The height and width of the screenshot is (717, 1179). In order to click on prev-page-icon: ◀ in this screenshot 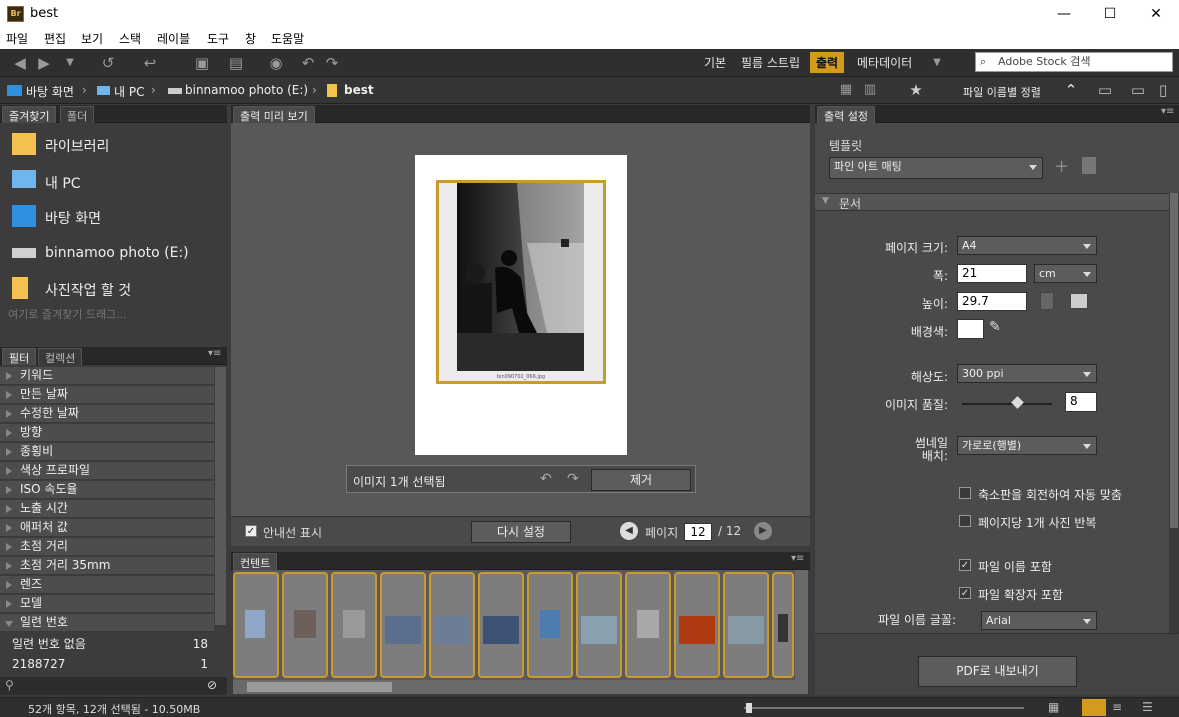, I will do `click(629, 531)`.